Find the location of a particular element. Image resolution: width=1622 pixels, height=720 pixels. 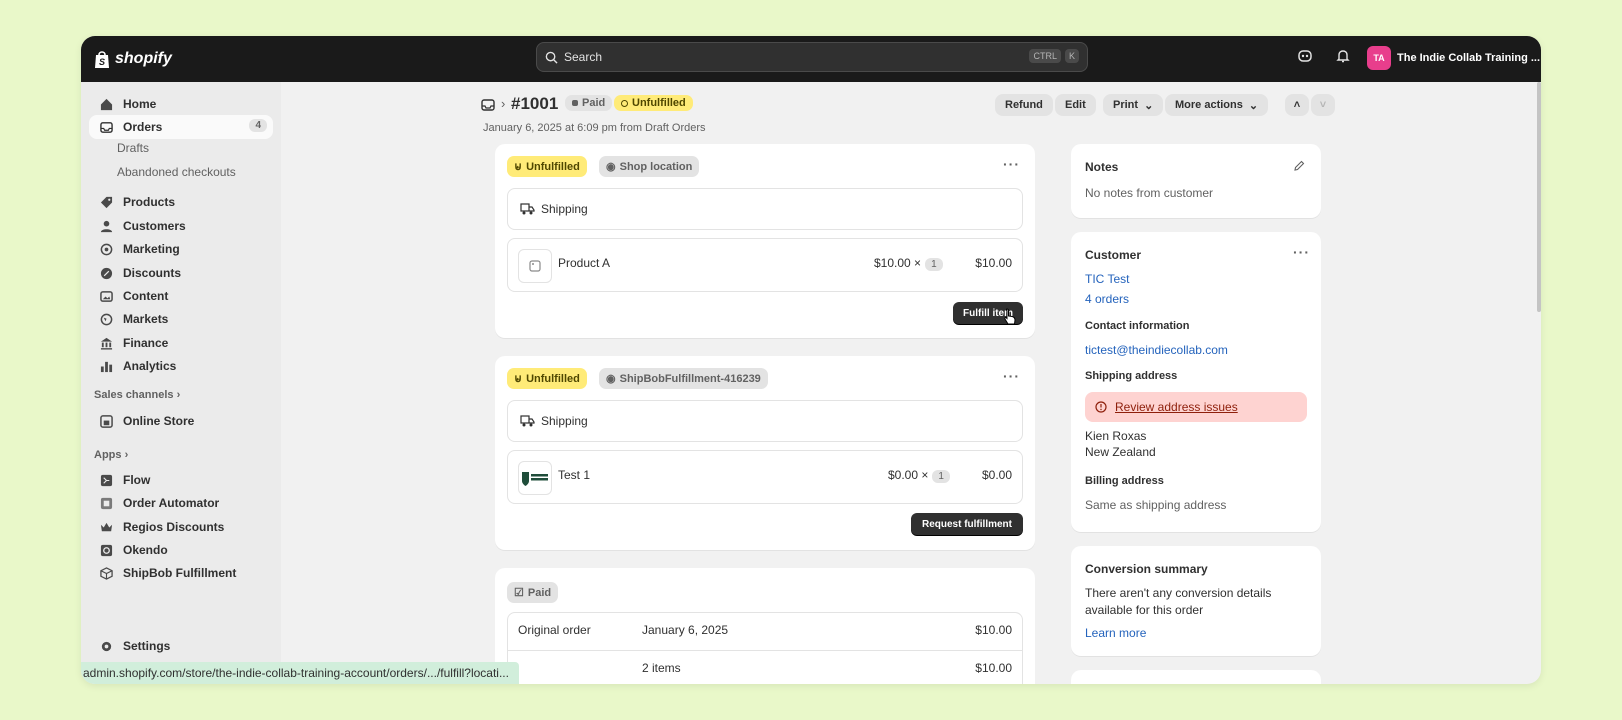

sidebar-item-label: Marketing is located at coordinates (151, 249).